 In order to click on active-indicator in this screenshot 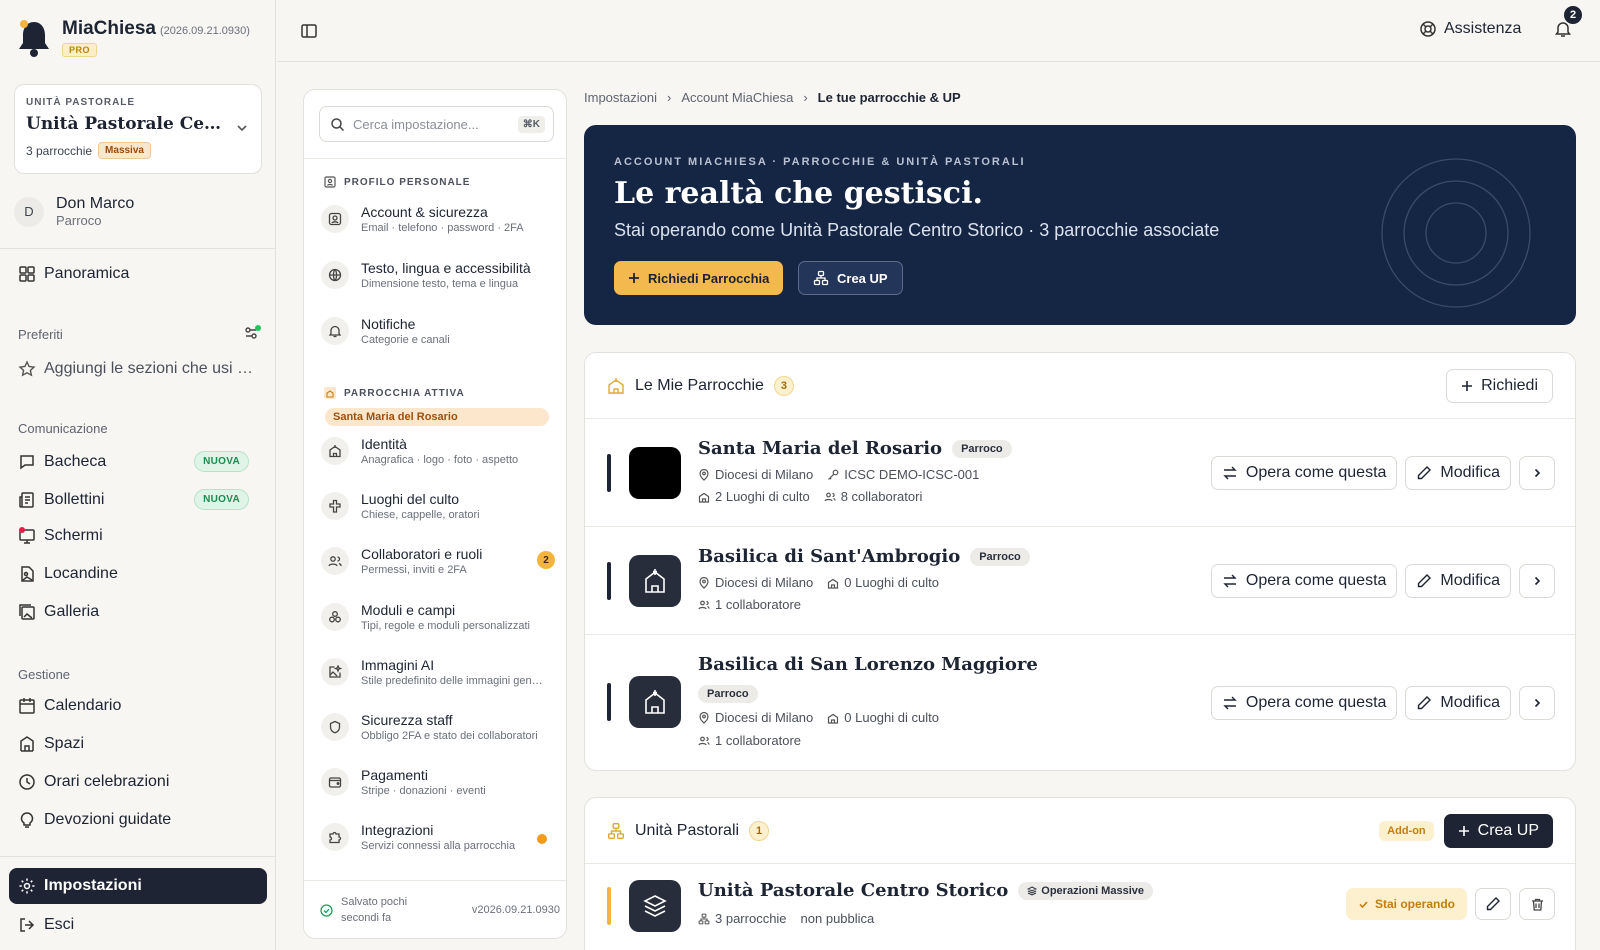, I will do `click(609, 702)`.